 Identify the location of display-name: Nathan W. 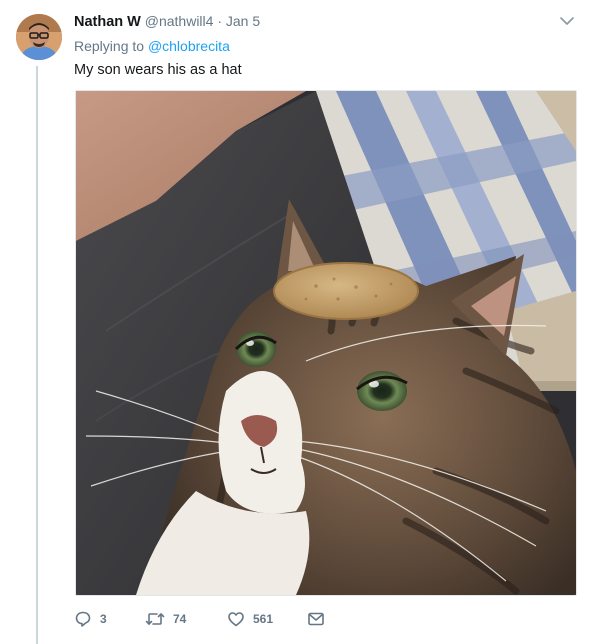
(107, 22).